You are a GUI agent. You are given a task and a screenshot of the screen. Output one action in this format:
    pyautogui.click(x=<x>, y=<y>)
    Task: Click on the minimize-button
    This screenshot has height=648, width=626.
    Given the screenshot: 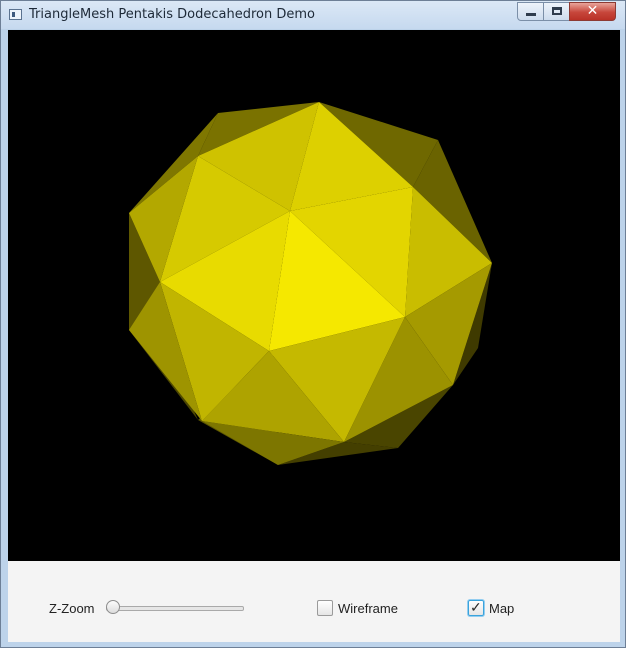 What is the action you would take?
    pyautogui.click(x=530, y=11)
    